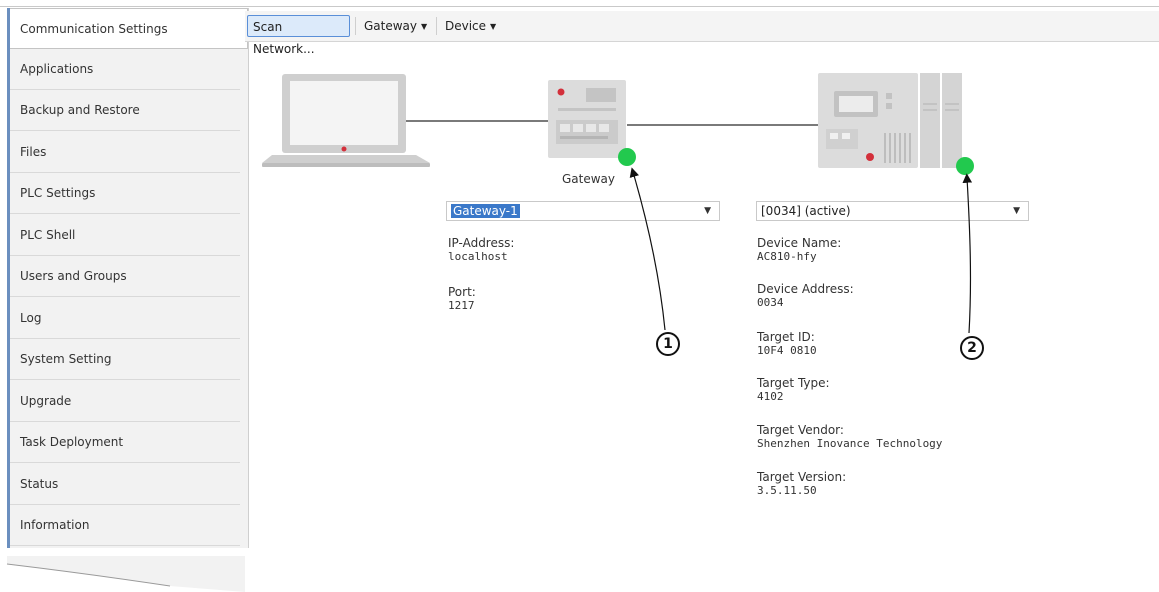  I want to click on callout-marker-1: 1, so click(668, 344).